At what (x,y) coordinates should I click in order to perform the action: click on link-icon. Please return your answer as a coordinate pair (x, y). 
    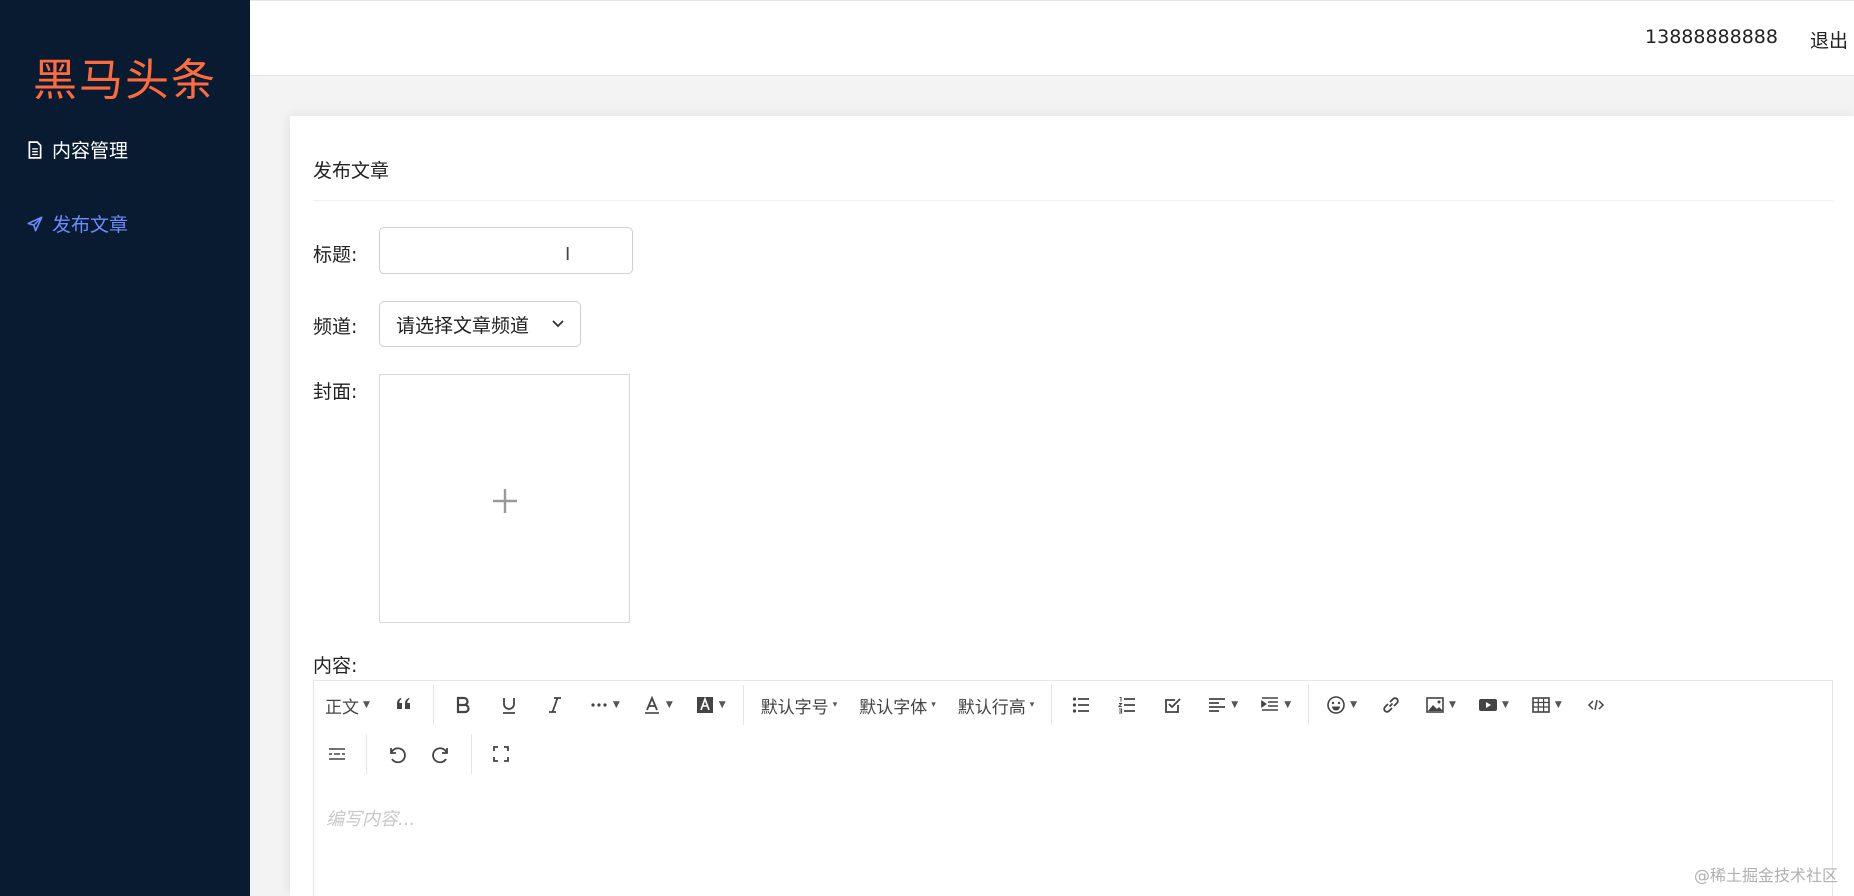
    Looking at the image, I should click on (1391, 705).